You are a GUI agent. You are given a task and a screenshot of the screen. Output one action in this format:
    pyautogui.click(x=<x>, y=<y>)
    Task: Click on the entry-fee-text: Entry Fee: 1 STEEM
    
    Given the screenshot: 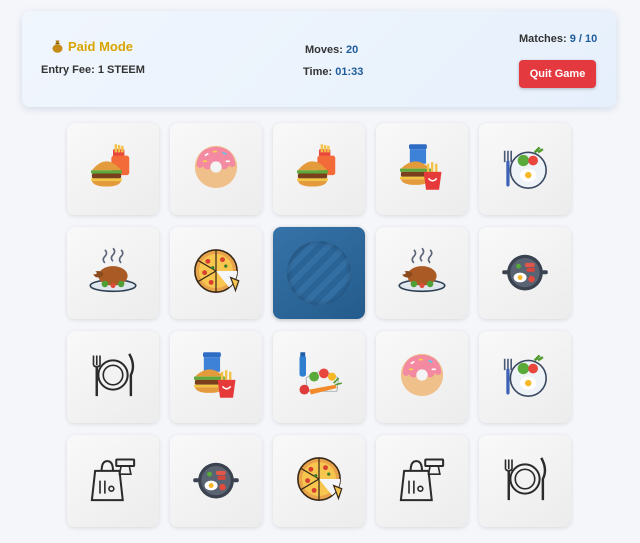 What is the action you would take?
    pyautogui.click(x=93, y=70)
    